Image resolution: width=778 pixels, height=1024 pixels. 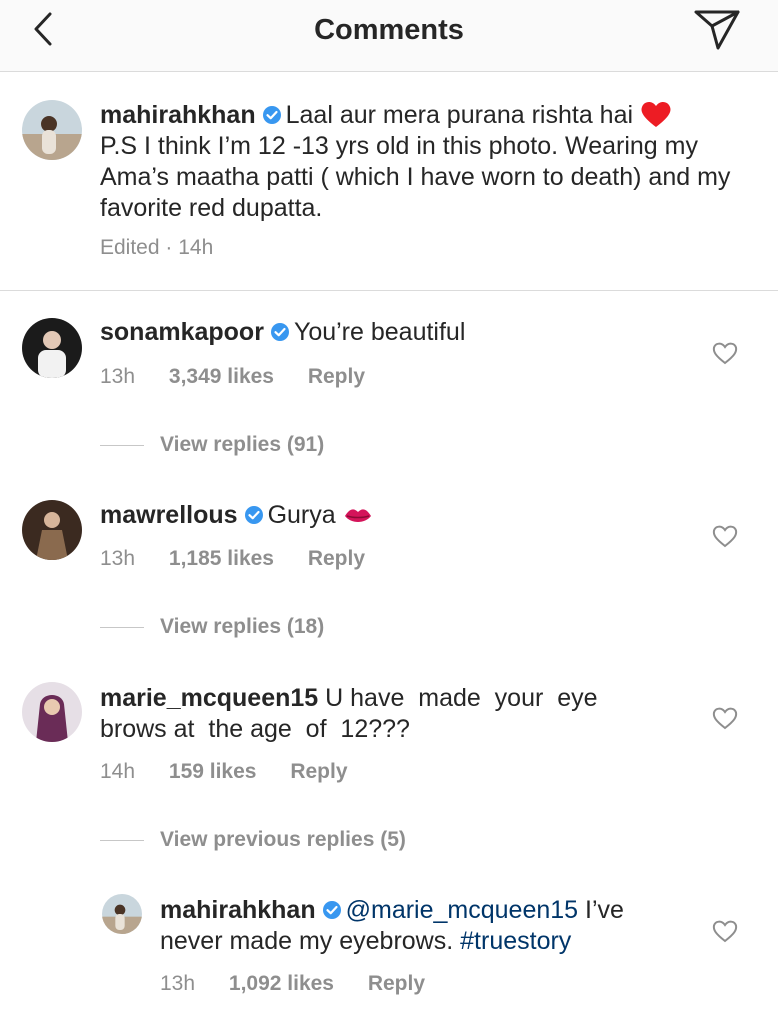 I want to click on paper-plane-icon, so click(x=717, y=30).